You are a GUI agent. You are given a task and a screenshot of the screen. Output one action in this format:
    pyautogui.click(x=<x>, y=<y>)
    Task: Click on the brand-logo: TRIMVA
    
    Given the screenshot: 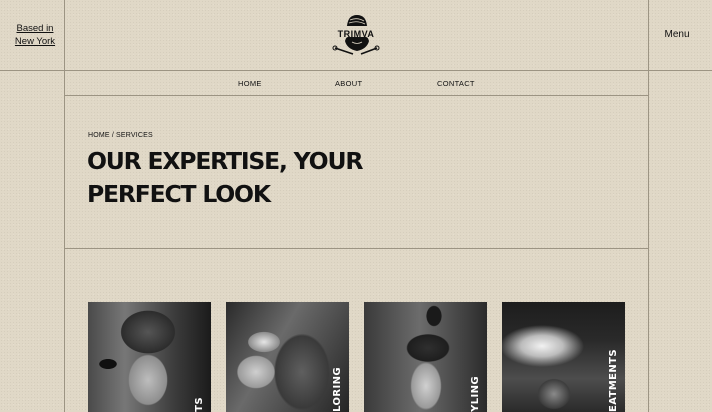 What is the action you would take?
    pyautogui.click(x=356, y=34)
    